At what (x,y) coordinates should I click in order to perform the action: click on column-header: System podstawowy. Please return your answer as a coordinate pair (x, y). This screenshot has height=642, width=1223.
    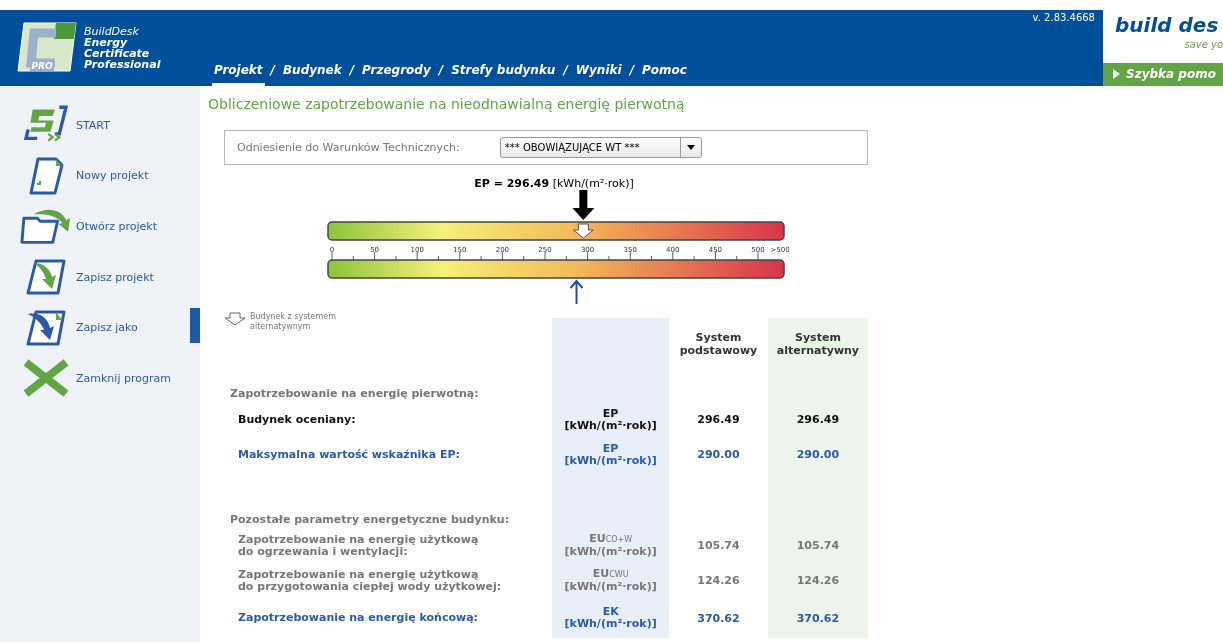
    Looking at the image, I should click on (718, 344).